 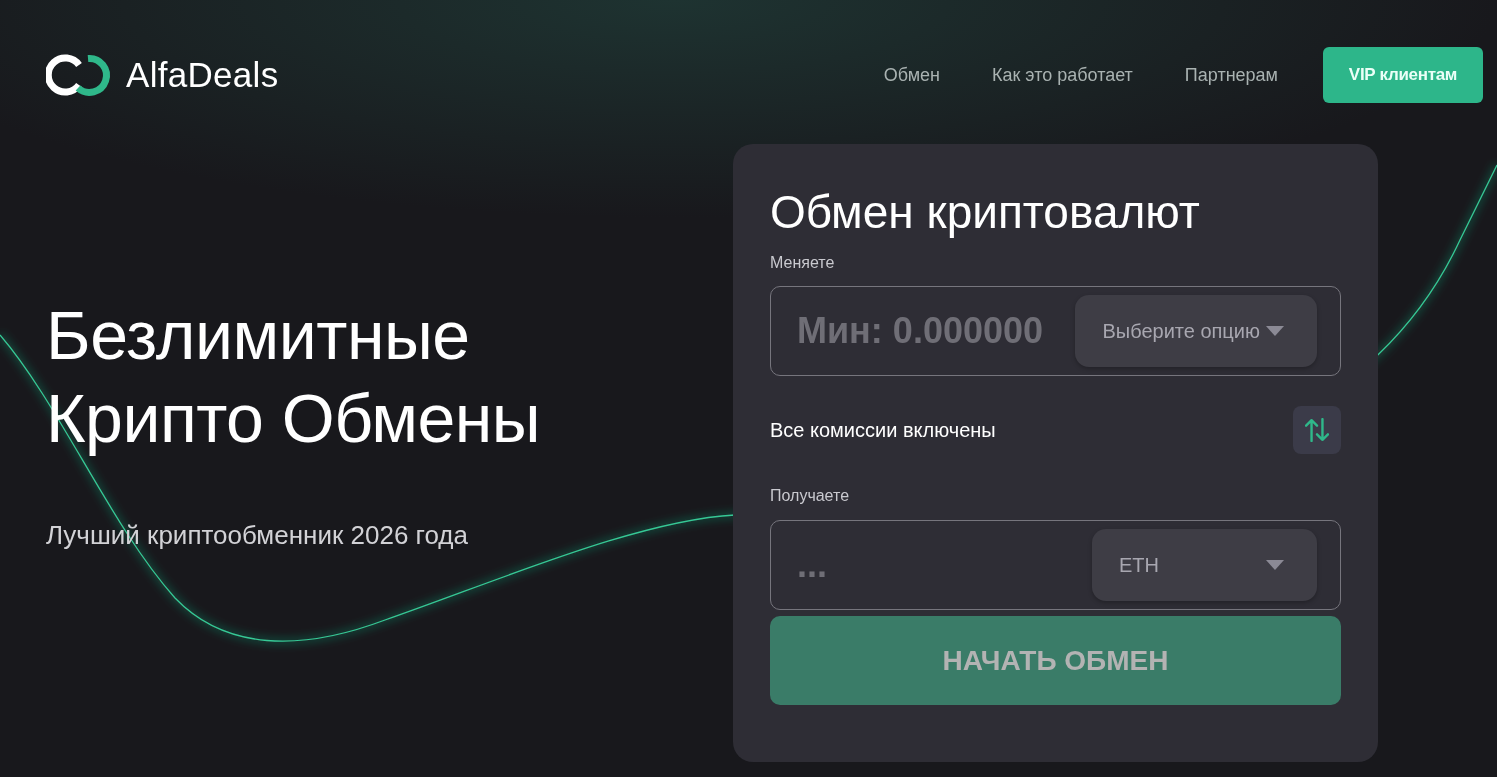 What do you see at coordinates (202, 75) in the screenshot?
I see `brand-name: AlfaDeals` at bounding box center [202, 75].